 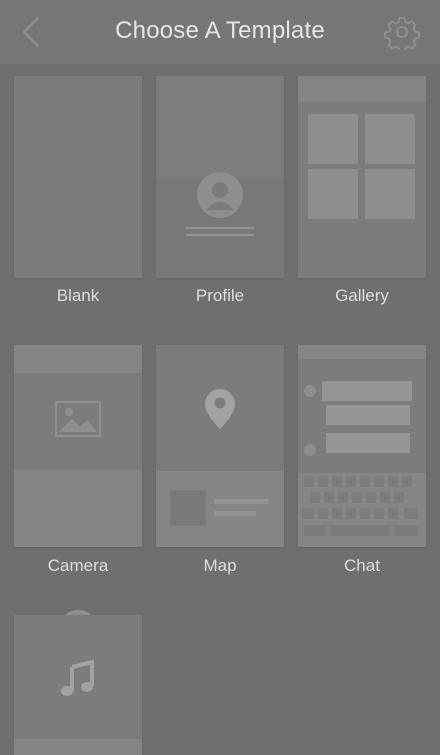 I want to click on profile-cover-area, so click(x=220, y=126).